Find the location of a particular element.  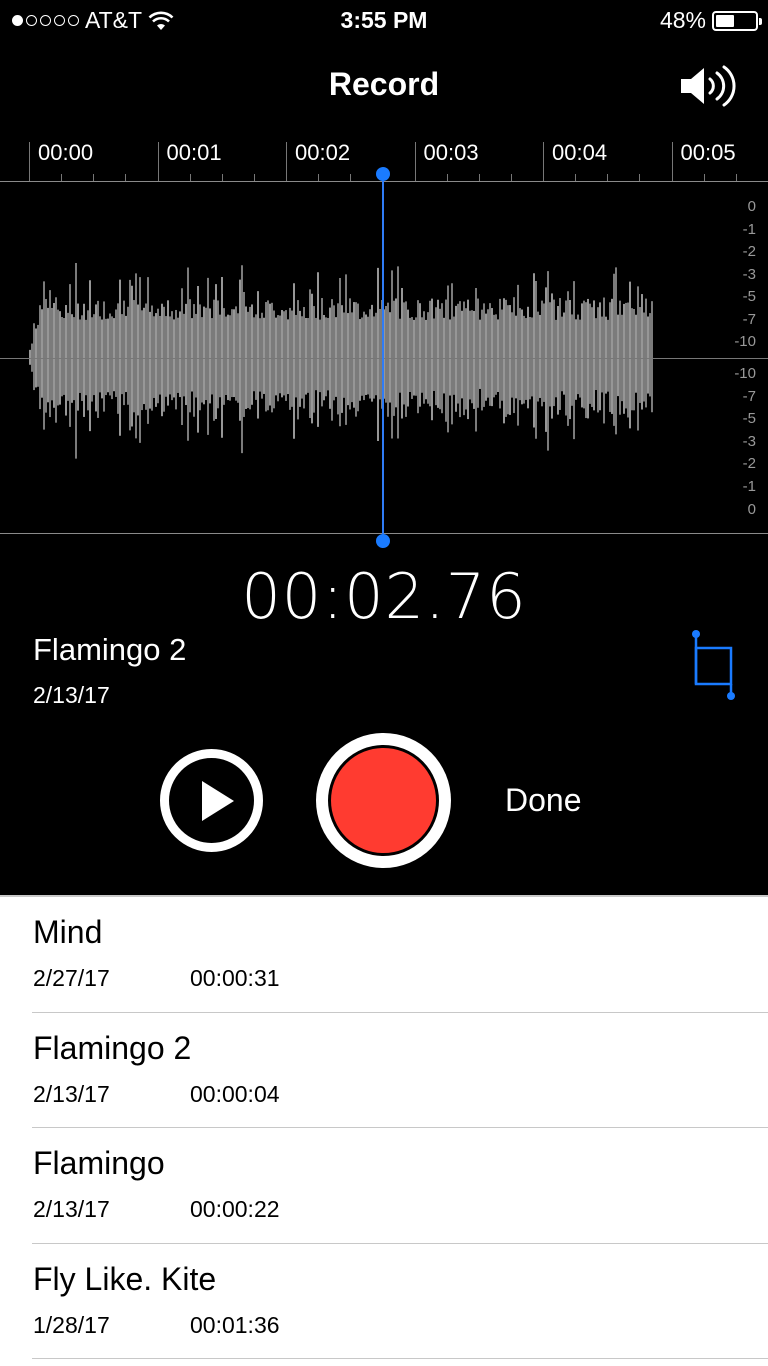

recording-list-item: Fly Like. Kite 1/28/17 00:01:36 is located at coordinates (384, 1302).